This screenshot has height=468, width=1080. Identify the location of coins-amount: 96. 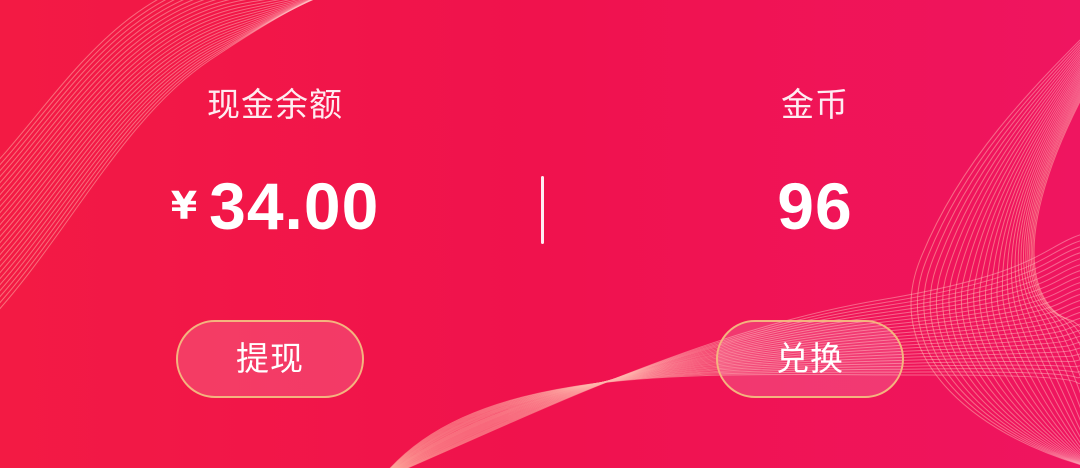
(815, 206).